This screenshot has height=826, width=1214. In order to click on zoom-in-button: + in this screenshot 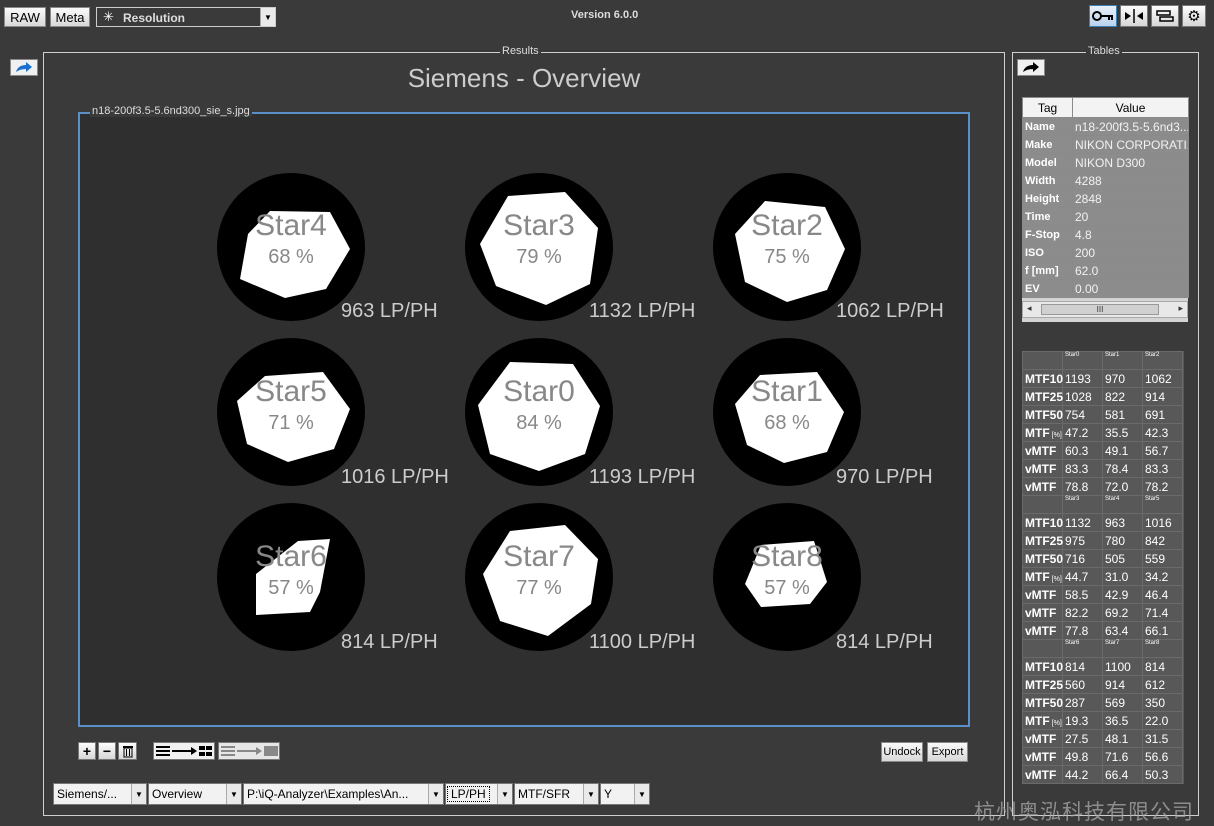, I will do `click(87, 751)`.